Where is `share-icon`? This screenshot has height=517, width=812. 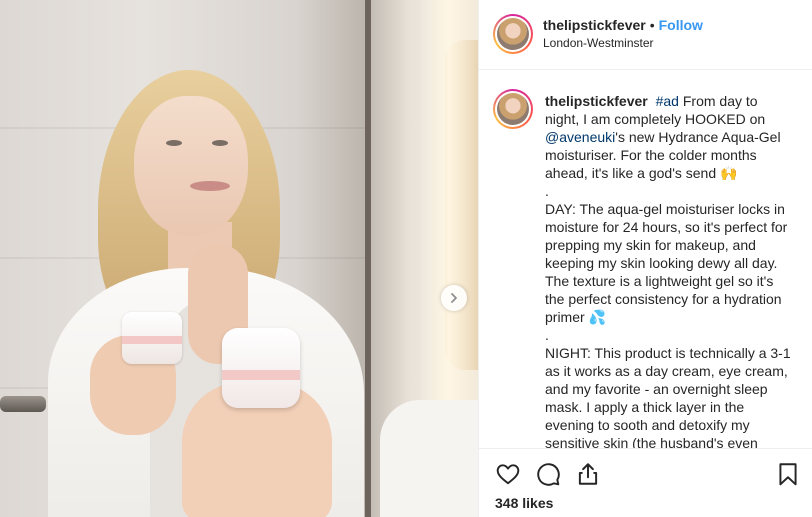
share-icon is located at coordinates (588, 474).